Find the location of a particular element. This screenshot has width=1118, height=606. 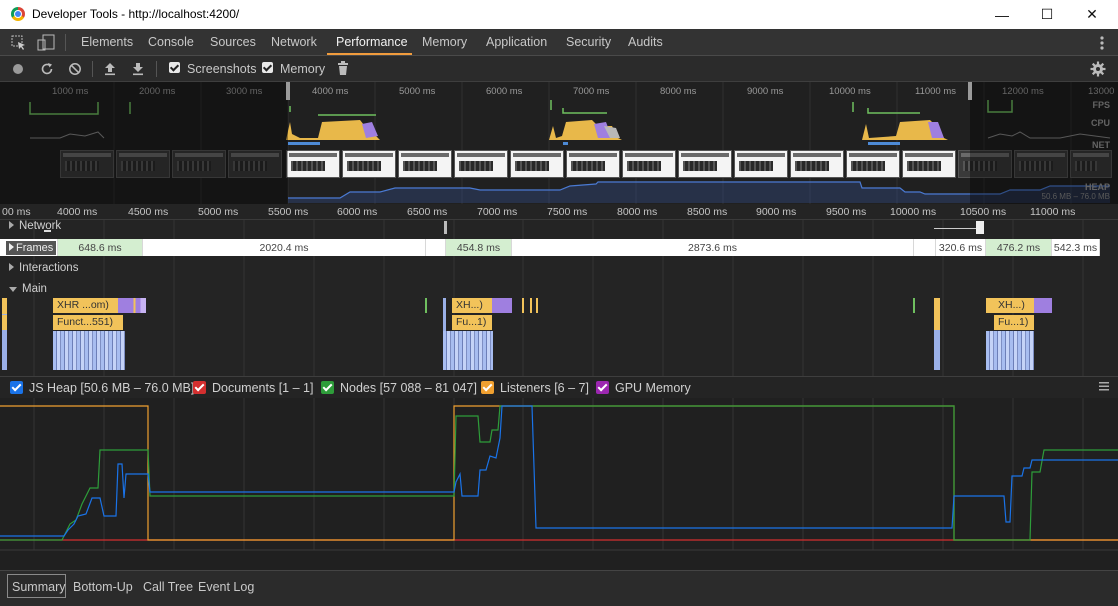

tab-summary: Summary is located at coordinates (38, 587).